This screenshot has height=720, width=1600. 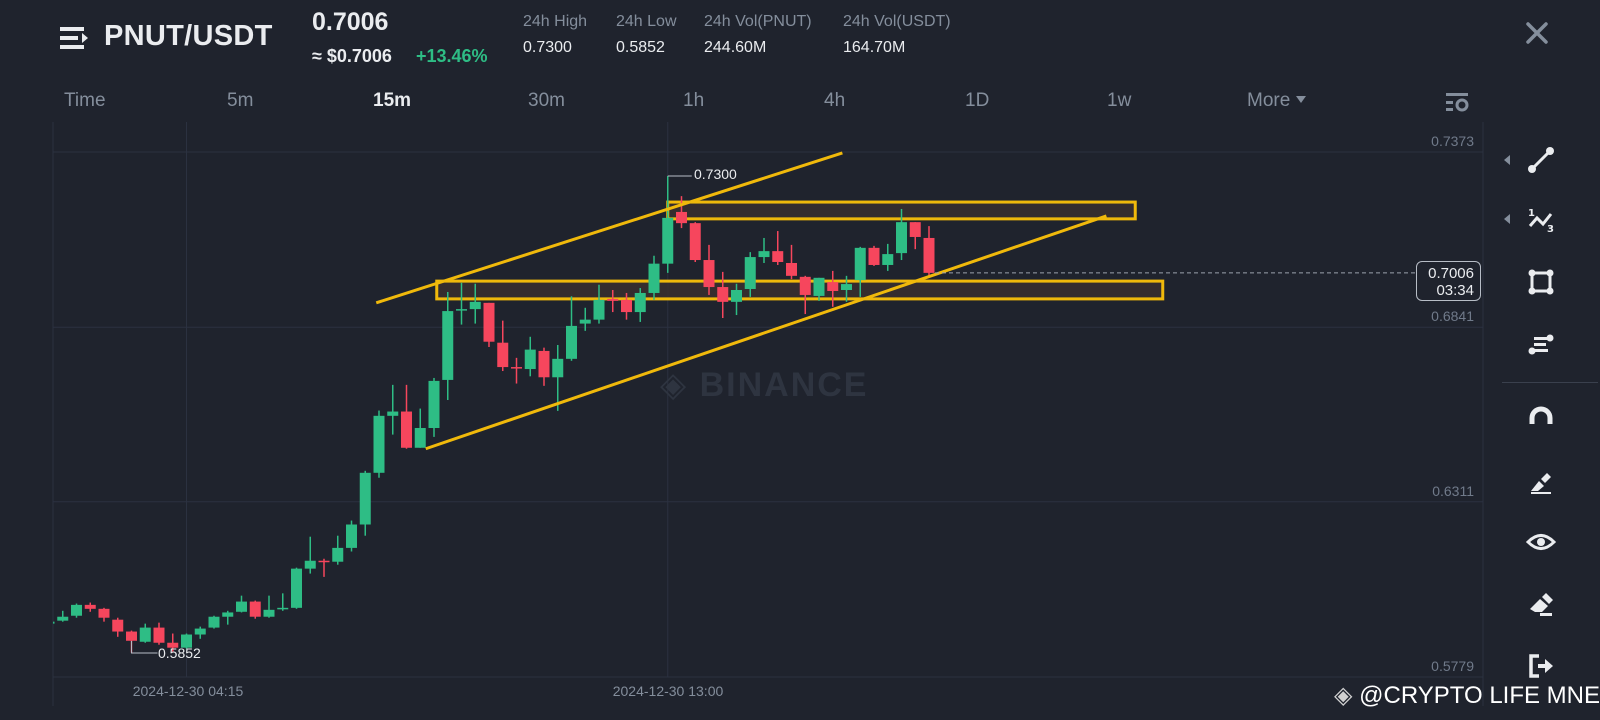 I want to click on candle-countdown: 03:34, so click(x=1455, y=290).